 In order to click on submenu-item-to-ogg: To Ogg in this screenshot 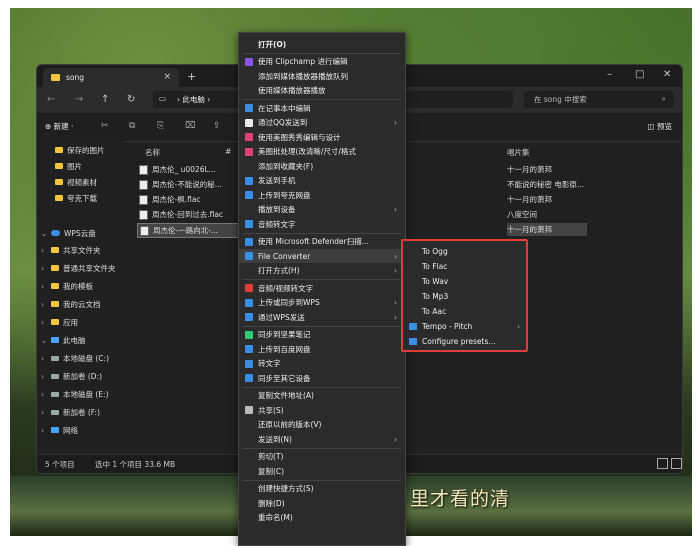, I will do `click(464, 251)`.